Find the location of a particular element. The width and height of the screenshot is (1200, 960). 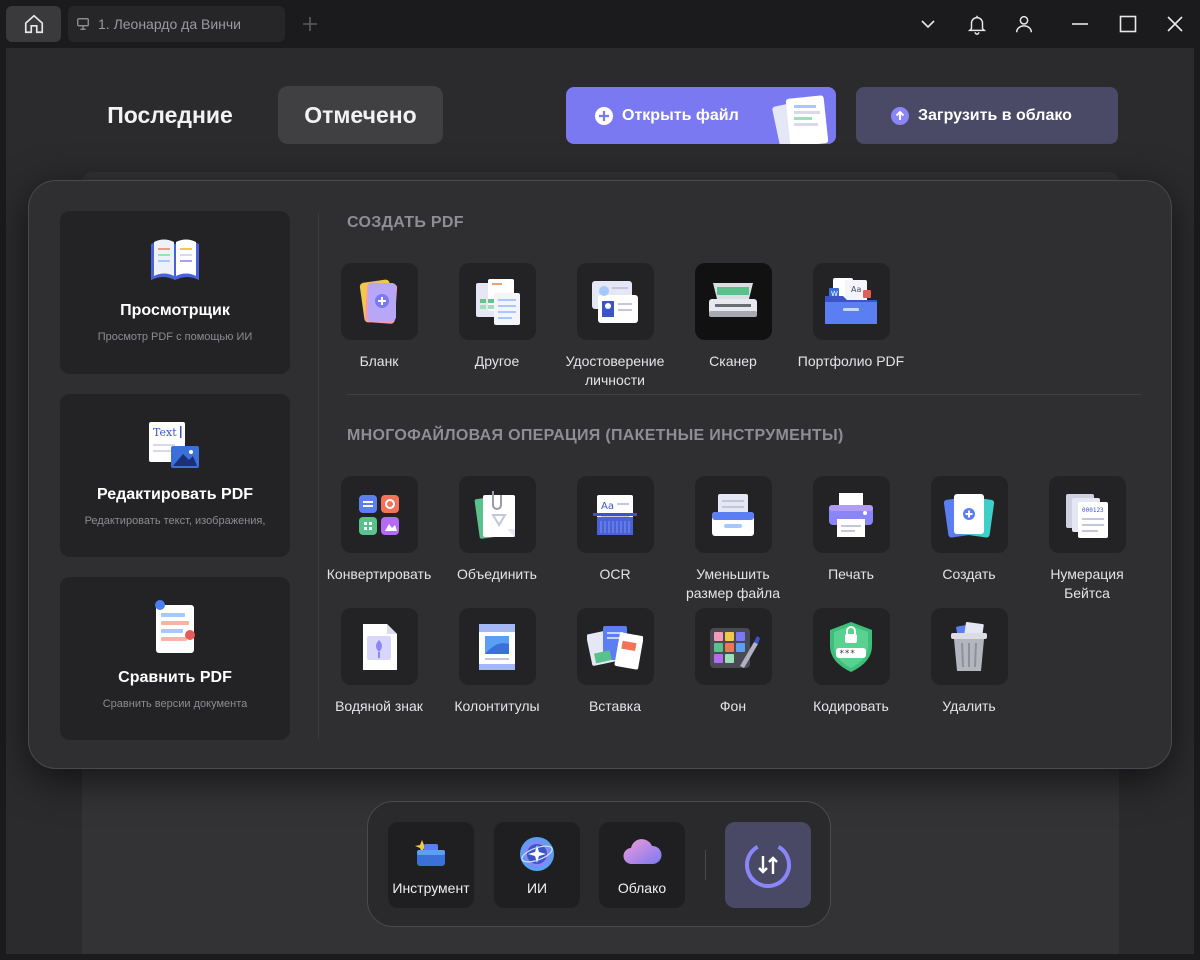

tool-background-label: Фон is located at coordinates (733, 706).